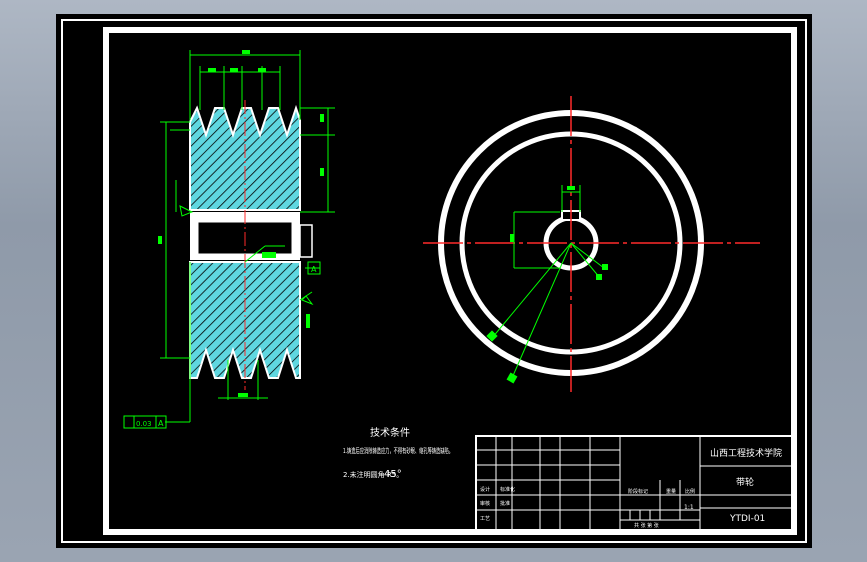 The width and height of the screenshot is (867, 562). Describe the element at coordinates (745, 482) in the screenshot. I see `part-name: 带轮` at that location.